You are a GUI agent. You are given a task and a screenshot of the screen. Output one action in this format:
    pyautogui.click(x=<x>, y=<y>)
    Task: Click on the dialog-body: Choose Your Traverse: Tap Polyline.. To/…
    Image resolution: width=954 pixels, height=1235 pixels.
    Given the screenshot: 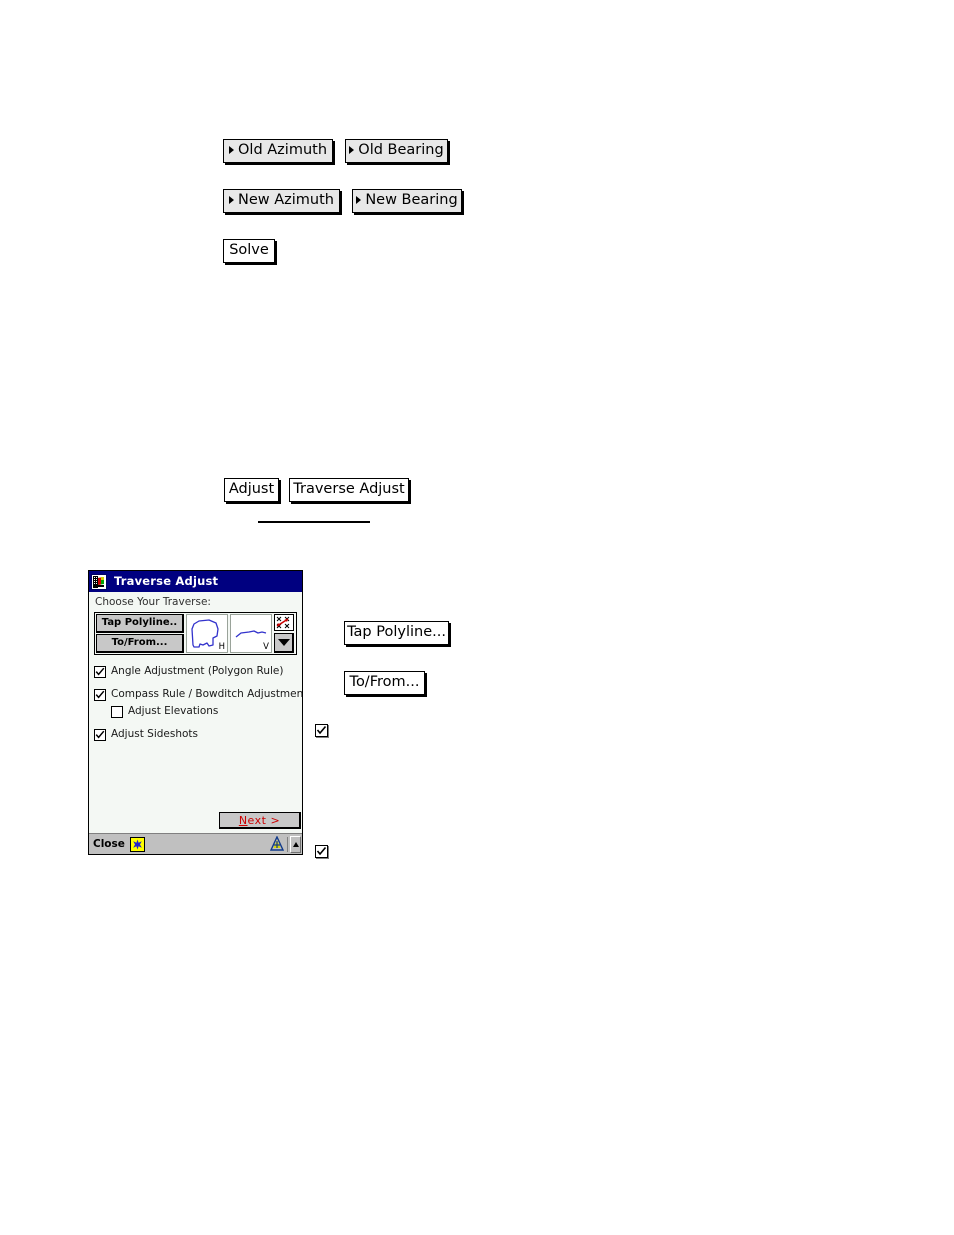 What is the action you would take?
    pyautogui.click(x=195, y=712)
    